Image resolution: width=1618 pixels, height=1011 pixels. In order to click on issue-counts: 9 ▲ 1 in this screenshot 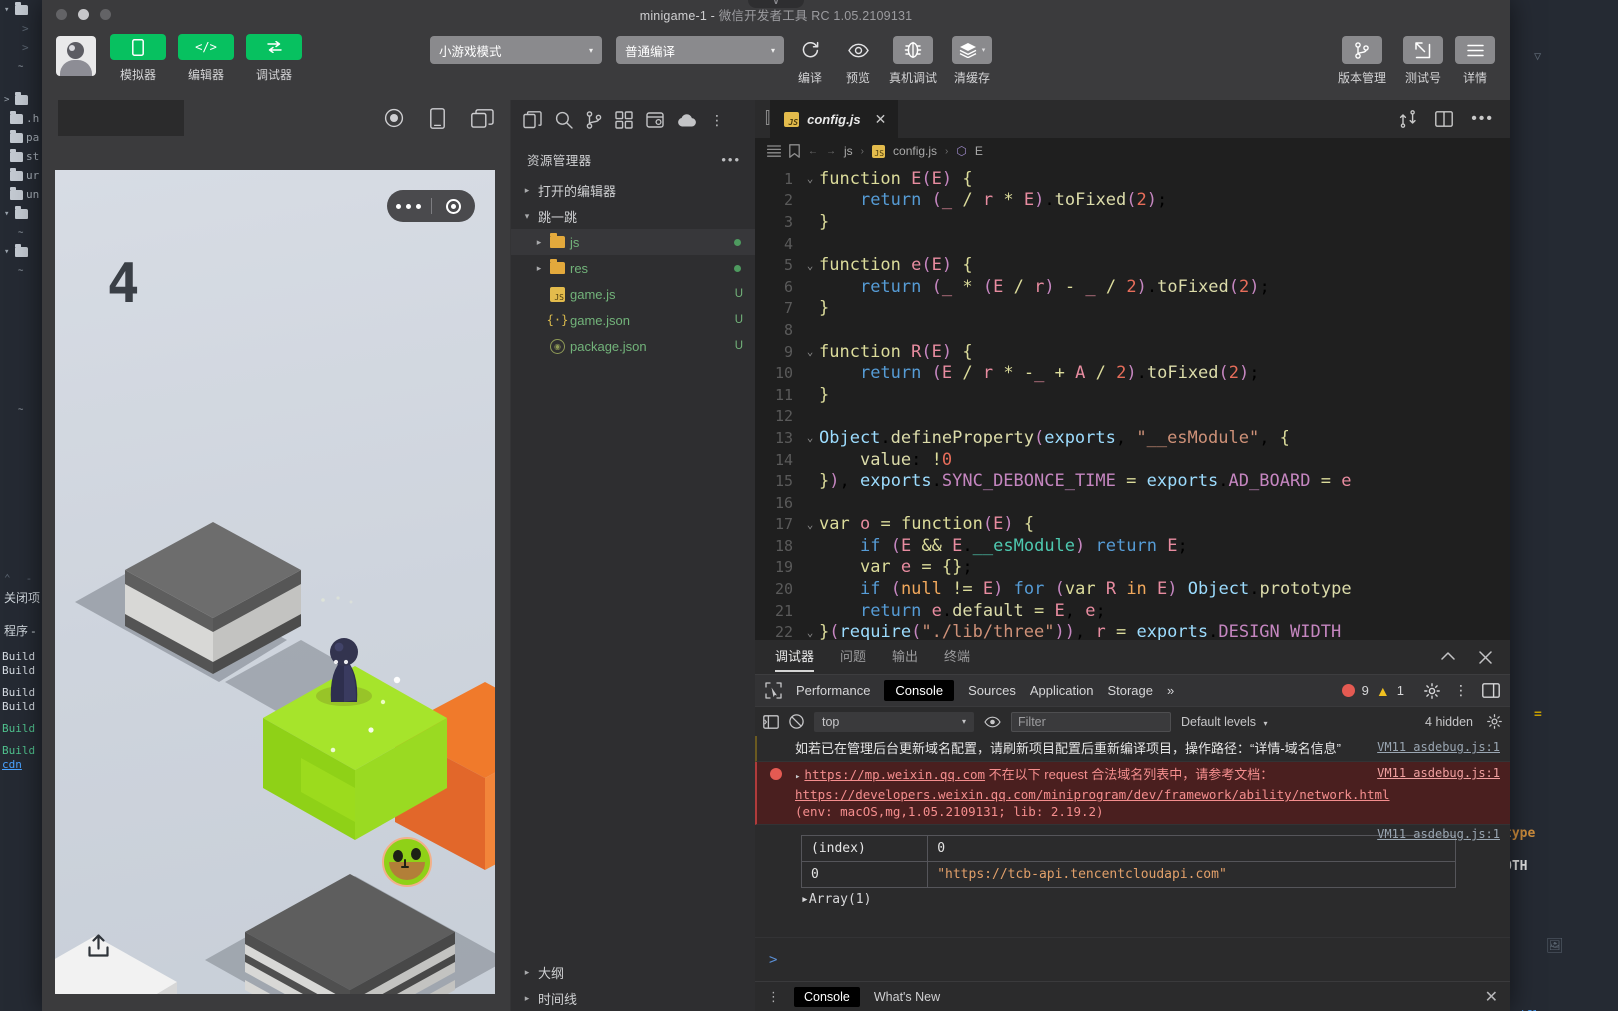, I will do `click(1372, 691)`.